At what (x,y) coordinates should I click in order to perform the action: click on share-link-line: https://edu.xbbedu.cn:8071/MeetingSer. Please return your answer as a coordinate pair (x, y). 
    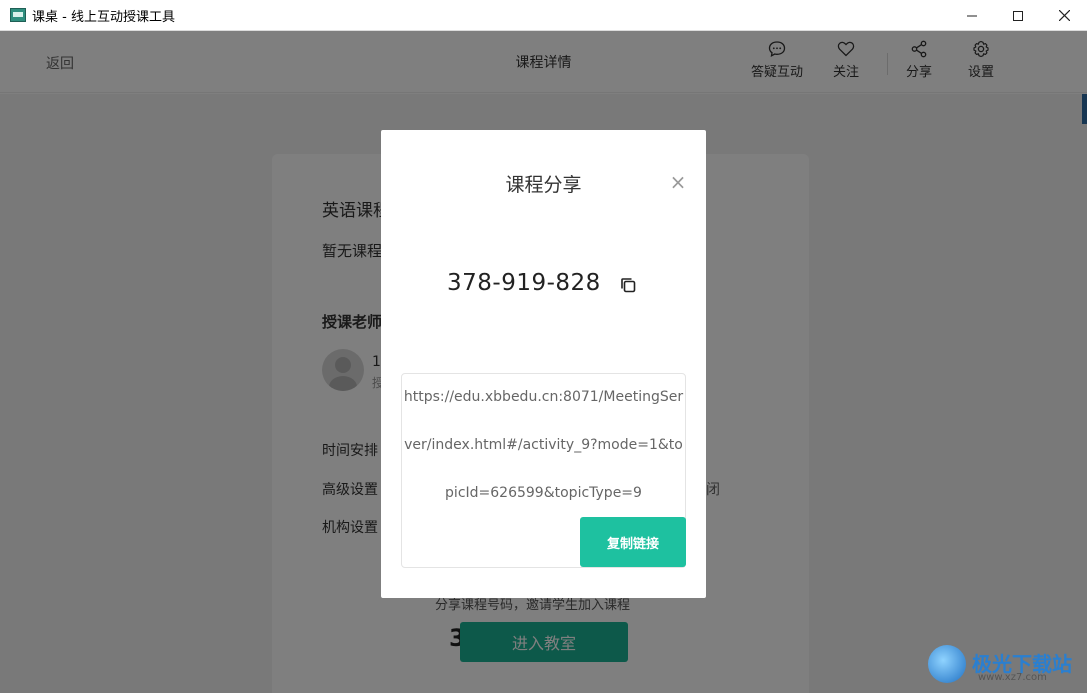
    Looking at the image, I should click on (543, 397).